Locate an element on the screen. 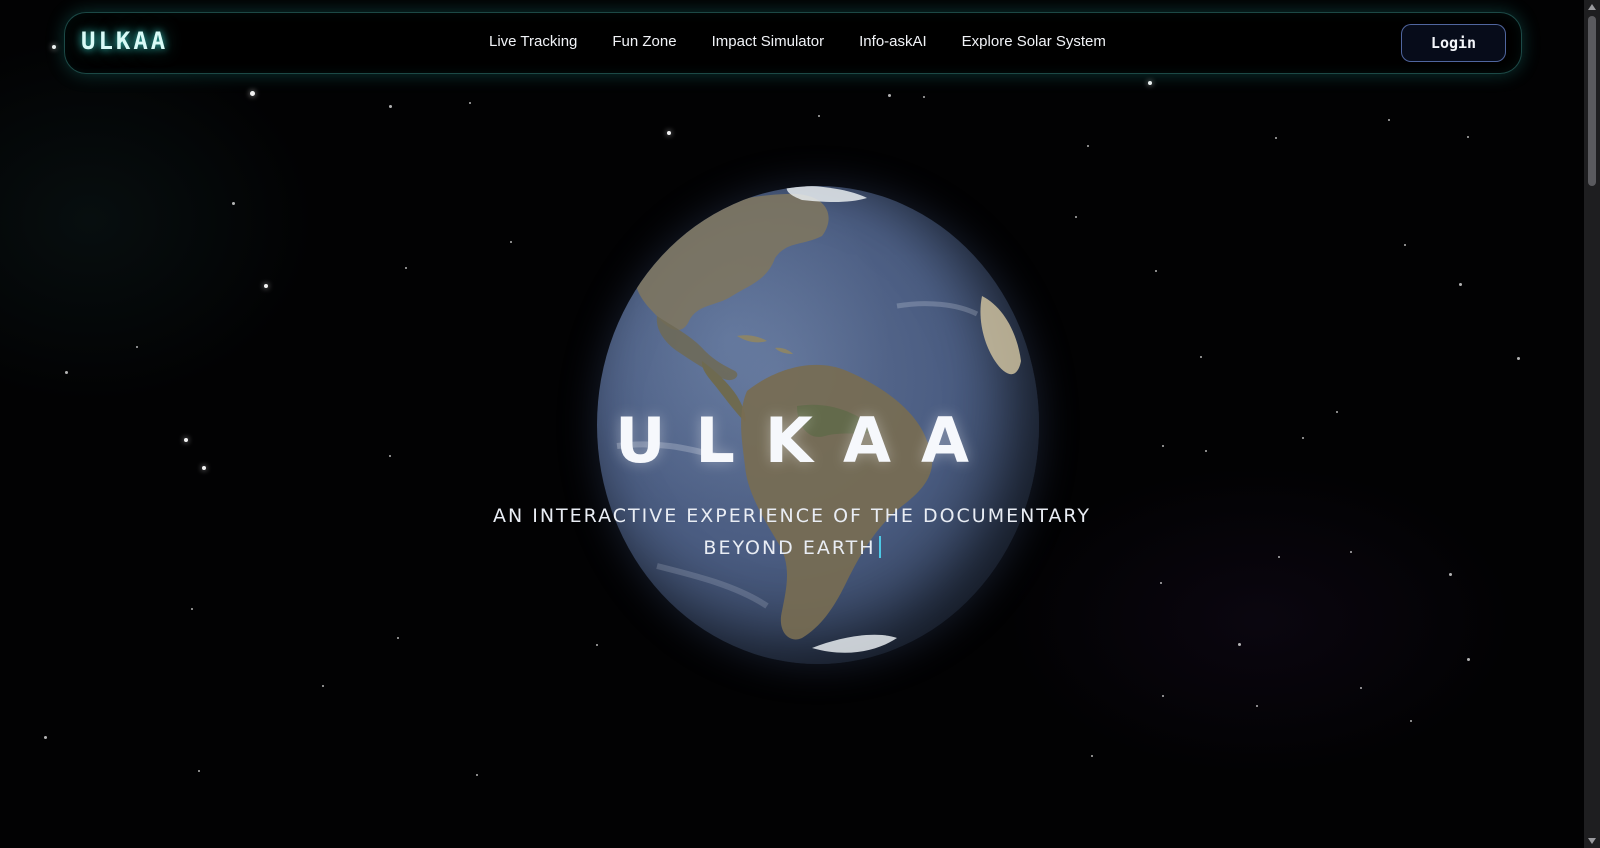  typing-cursor is located at coordinates (879, 547).